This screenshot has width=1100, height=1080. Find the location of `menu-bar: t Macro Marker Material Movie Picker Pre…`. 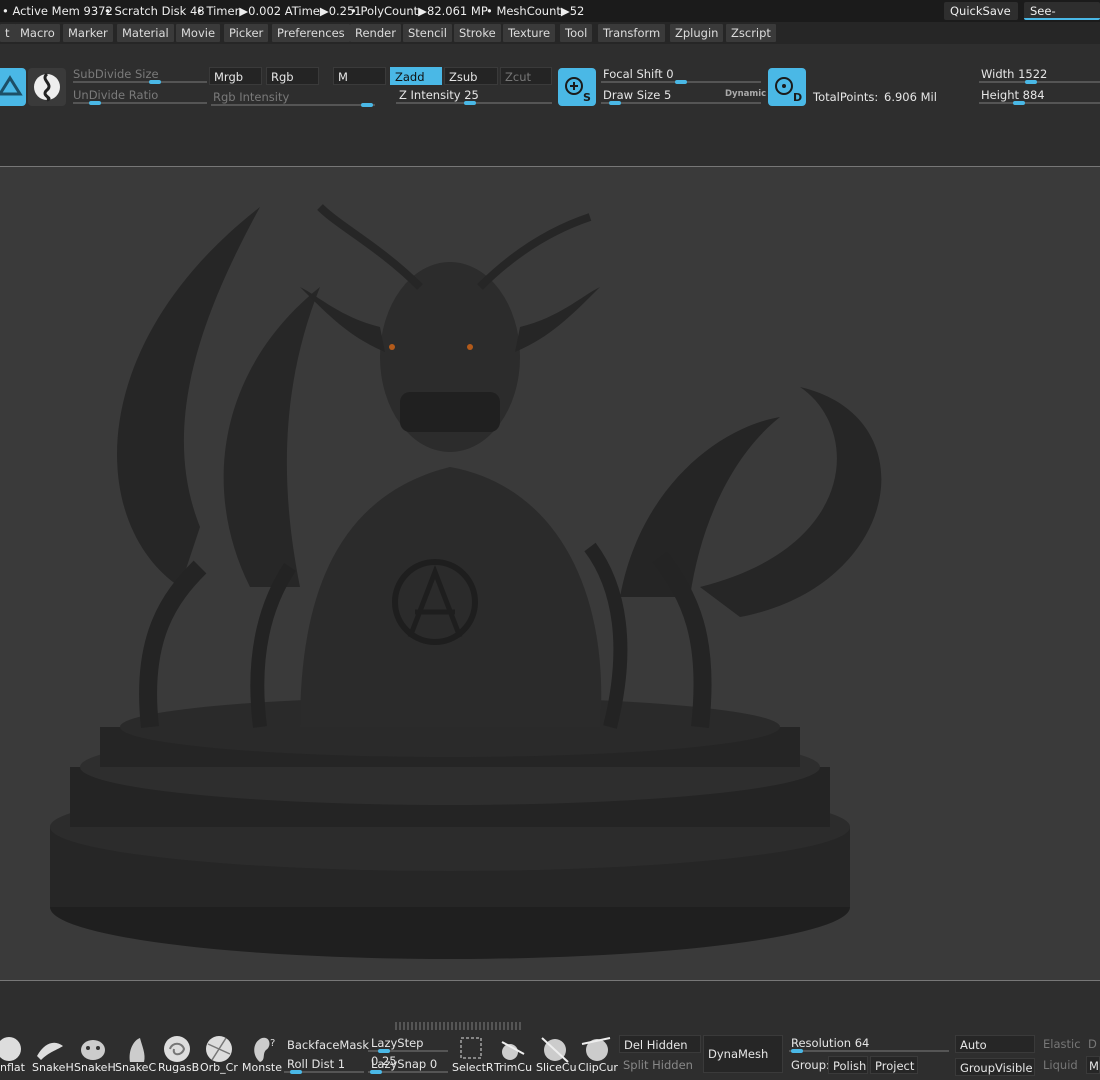

menu-bar: t Macro Marker Material Movie Picker Pre… is located at coordinates (550, 33).